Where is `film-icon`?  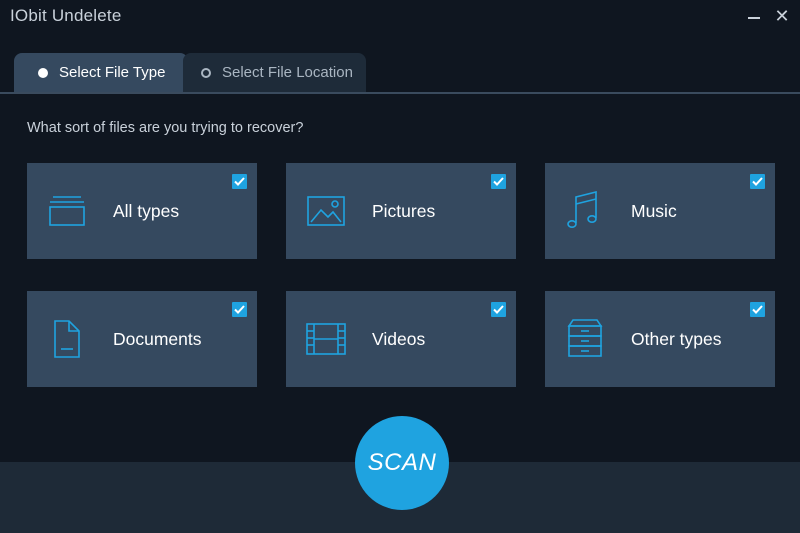 film-icon is located at coordinates (326, 339).